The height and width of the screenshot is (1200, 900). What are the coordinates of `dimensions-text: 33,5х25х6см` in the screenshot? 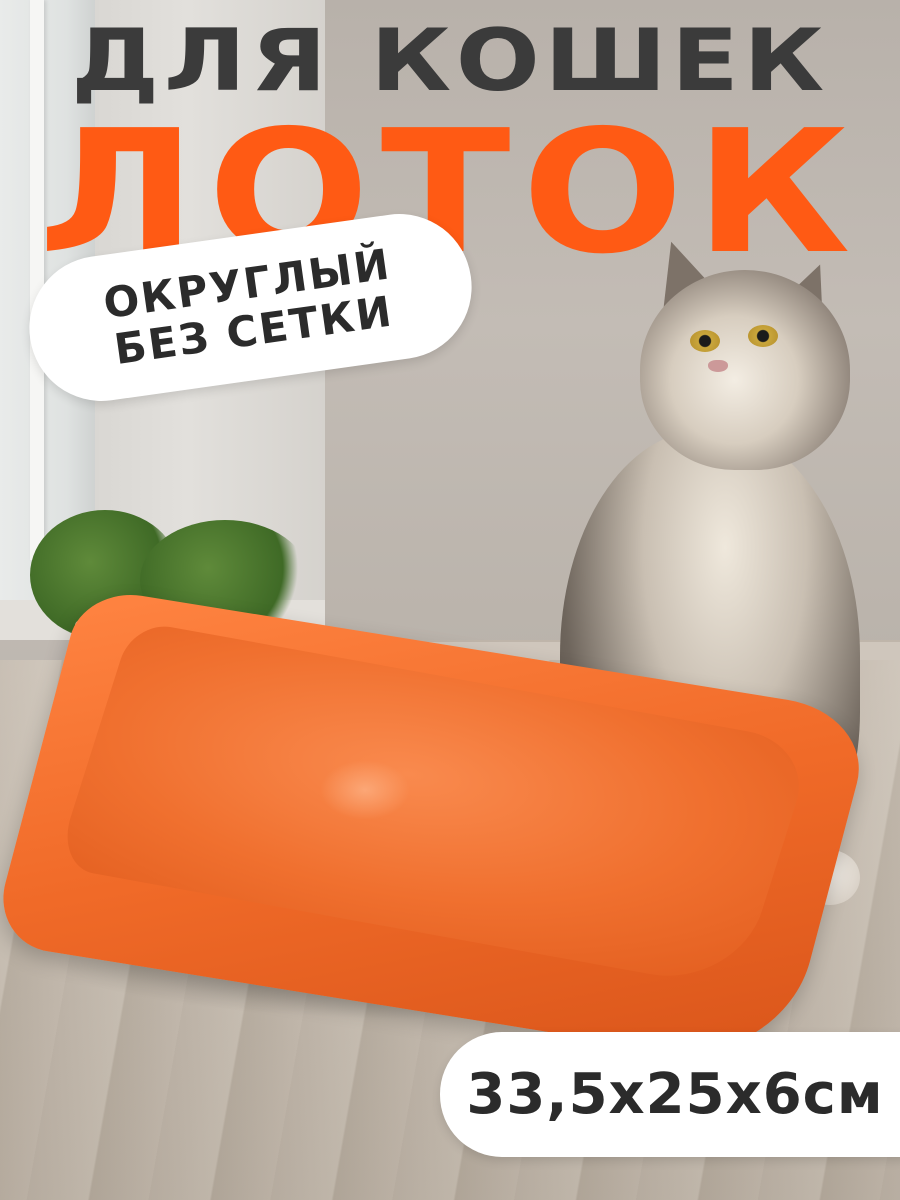 It's located at (675, 1094).